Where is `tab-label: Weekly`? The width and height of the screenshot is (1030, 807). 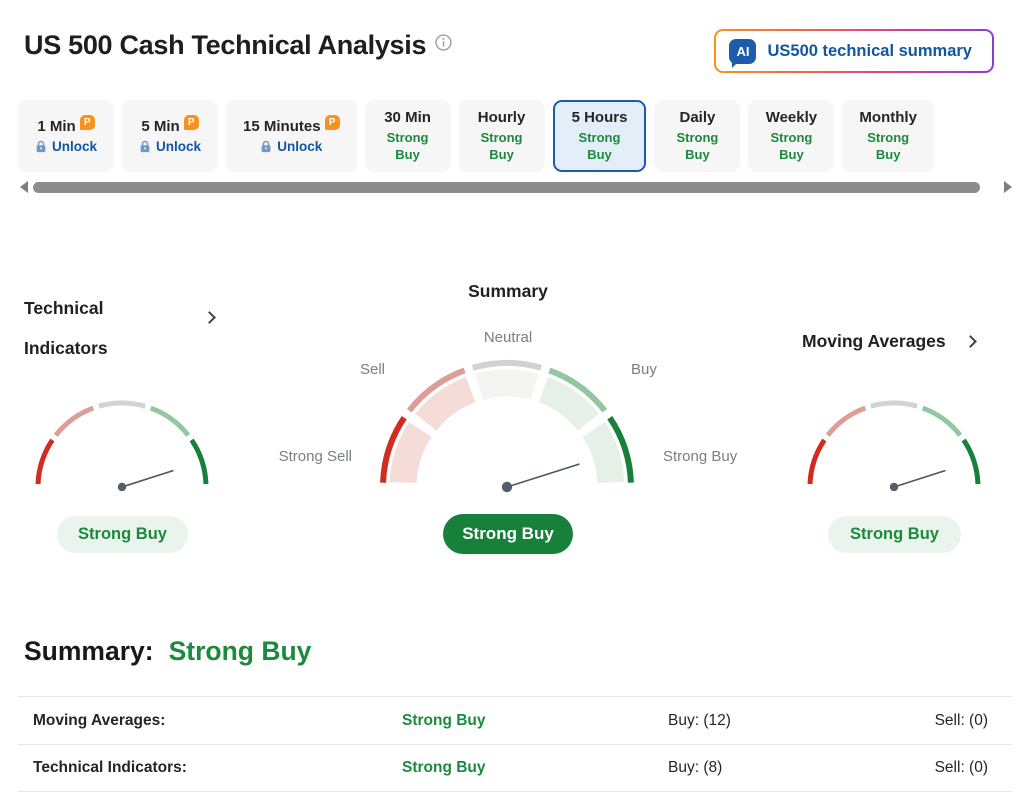
tab-label: Weekly is located at coordinates (791, 117).